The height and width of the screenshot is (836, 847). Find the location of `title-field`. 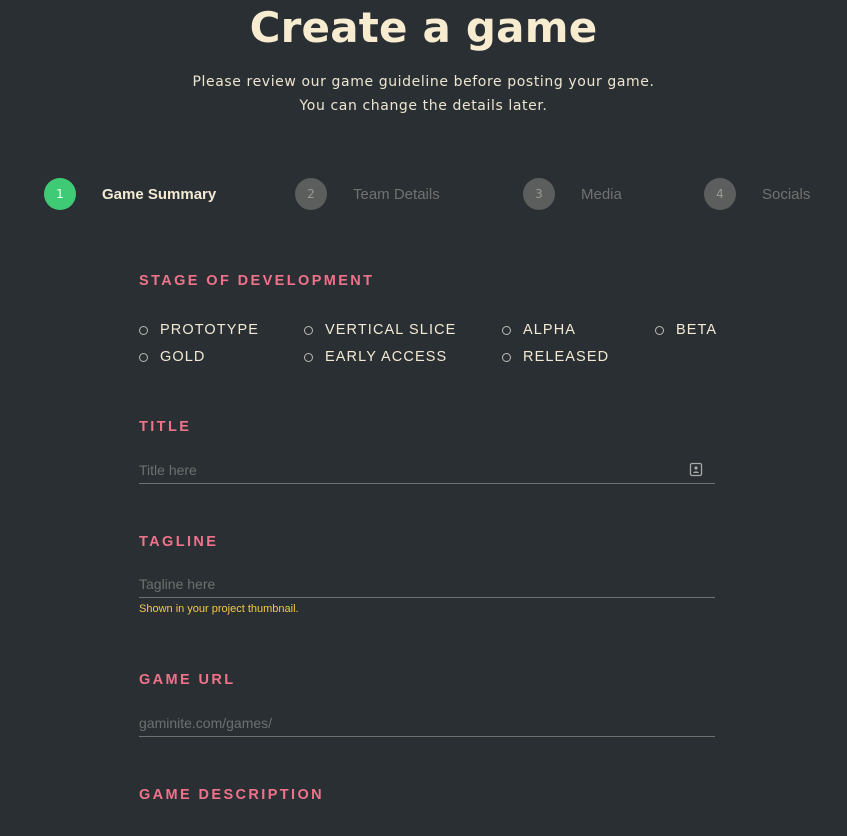

title-field is located at coordinates (427, 471).